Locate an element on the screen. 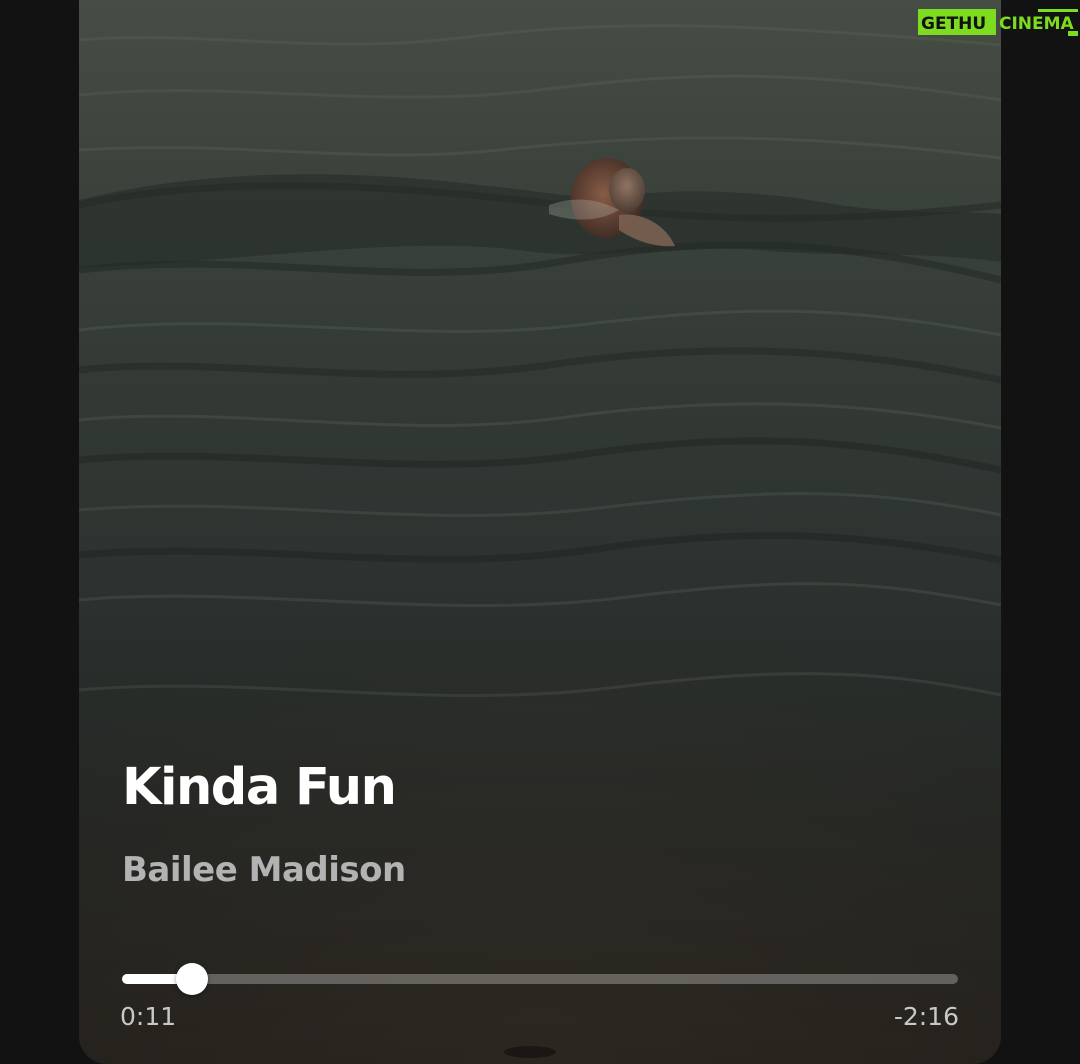 The image size is (1080, 1064). seek-thumb-icon is located at coordinates (192, 979).